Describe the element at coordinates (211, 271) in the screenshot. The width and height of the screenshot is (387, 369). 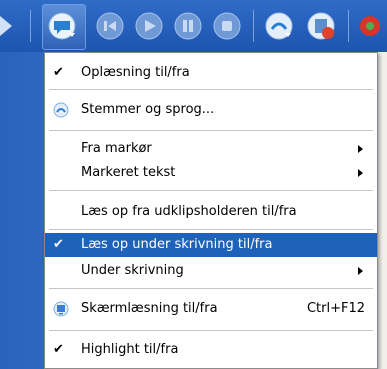
I see `menu-item-while-typing: Under skrivning` at that location.